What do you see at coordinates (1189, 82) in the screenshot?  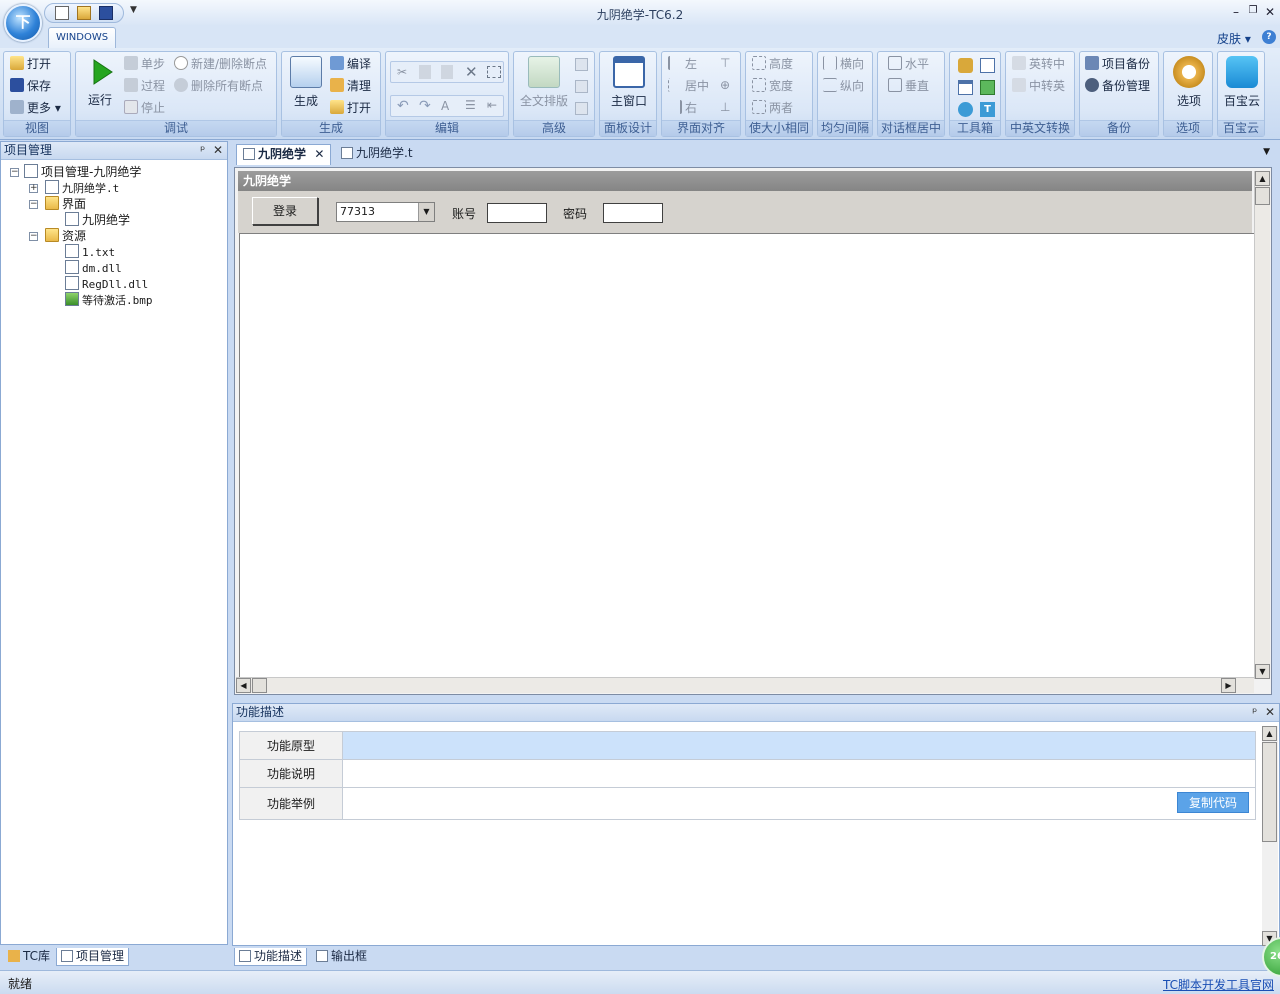 I see `options-button: 选项` at bounding box center [1189, 82].